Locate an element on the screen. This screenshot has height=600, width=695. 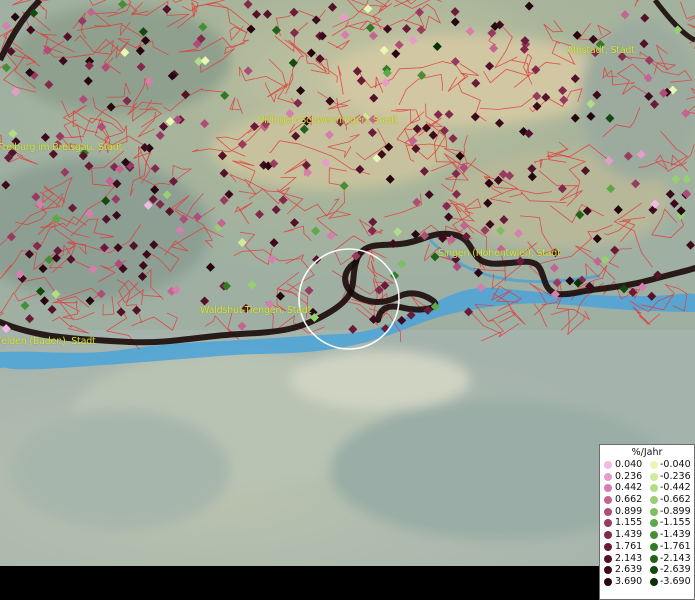
legend-row: 2.143 -2.143 is located at coordinates (647, 559).